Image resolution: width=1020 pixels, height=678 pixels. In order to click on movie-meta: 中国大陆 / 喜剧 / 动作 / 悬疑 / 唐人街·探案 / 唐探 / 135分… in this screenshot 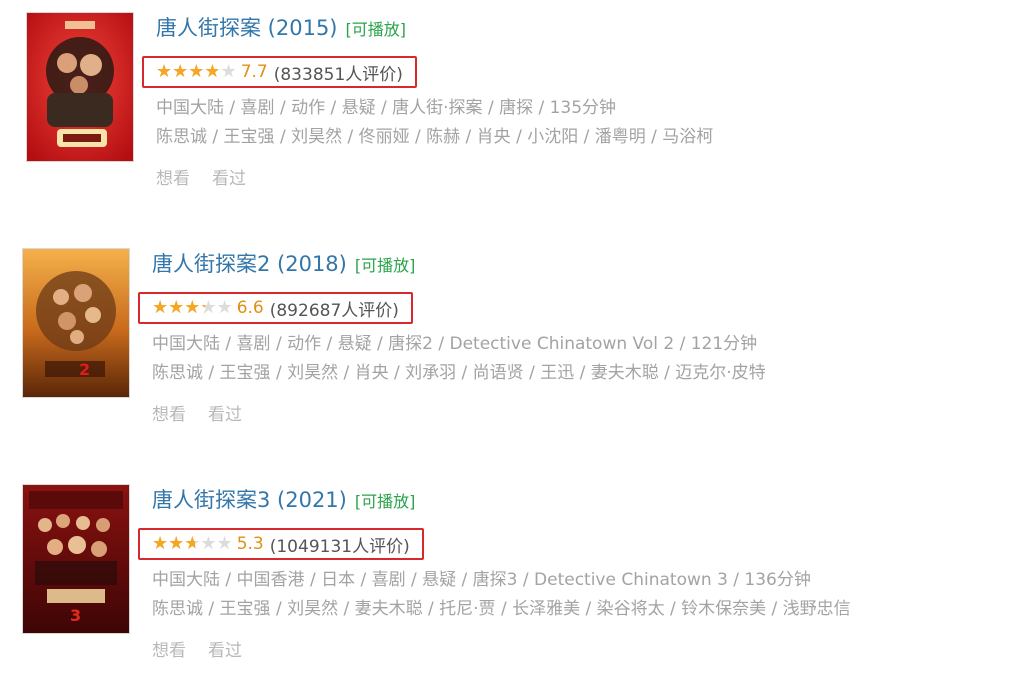, I will do `click(386, 108)`.